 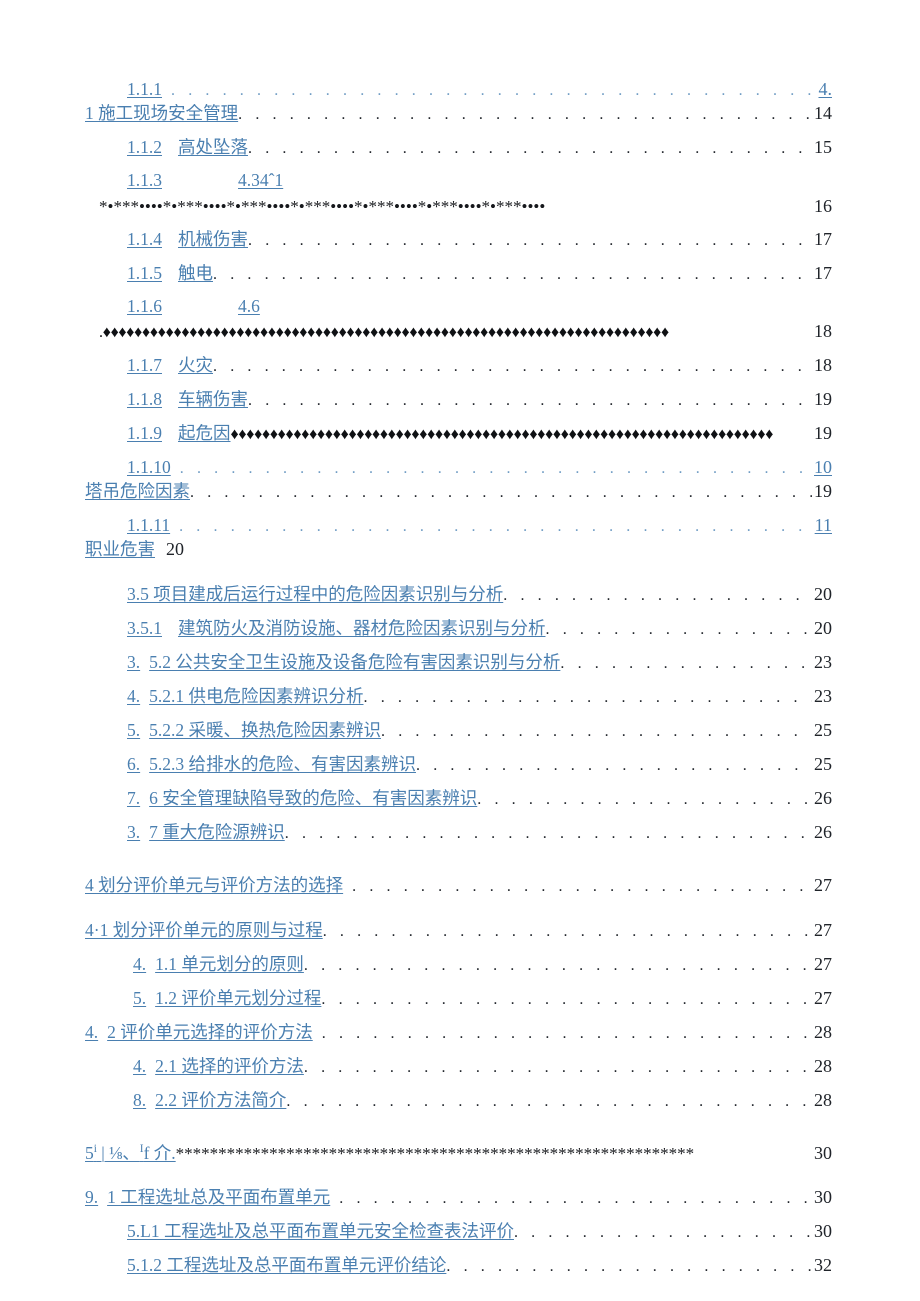 What do you see at coordinates (458, 181) in the screenshot?
I see `toc-entry: 1.1.3 4.34ˆ1` at bounding box center [458, 181].